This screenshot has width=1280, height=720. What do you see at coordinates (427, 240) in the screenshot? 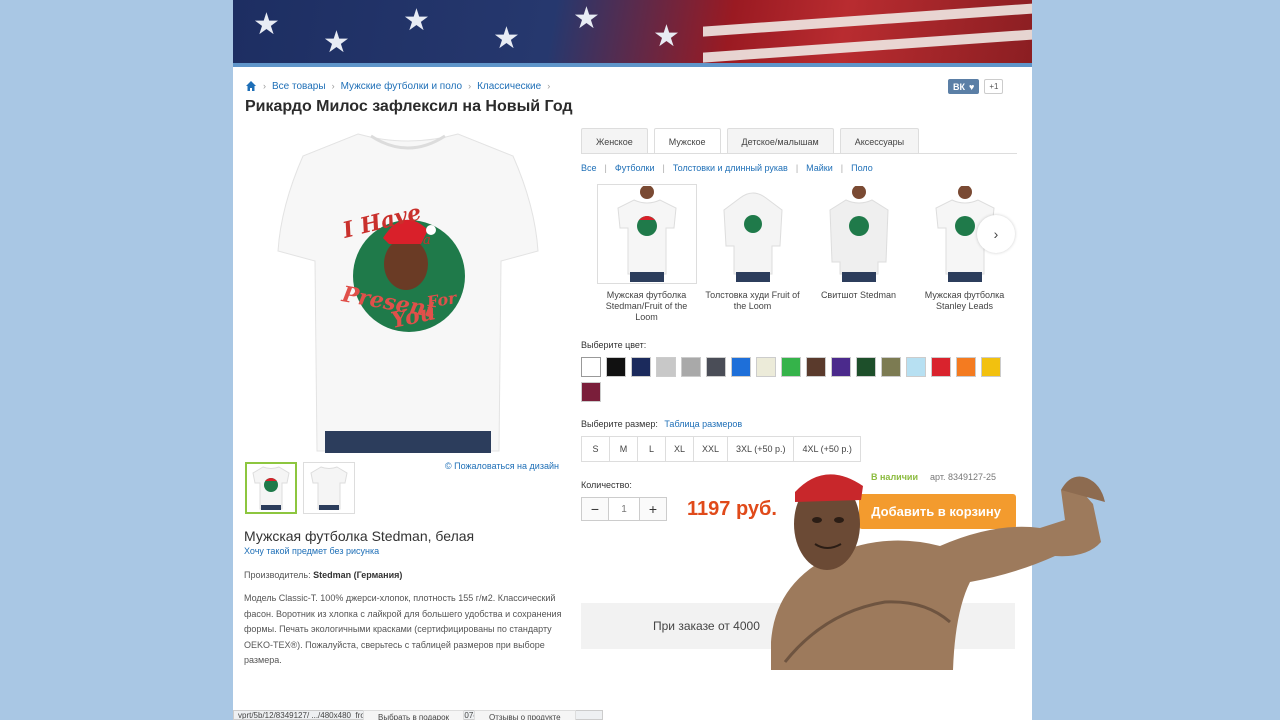
I see `svg-text: a` at bounding box center [427, 240].